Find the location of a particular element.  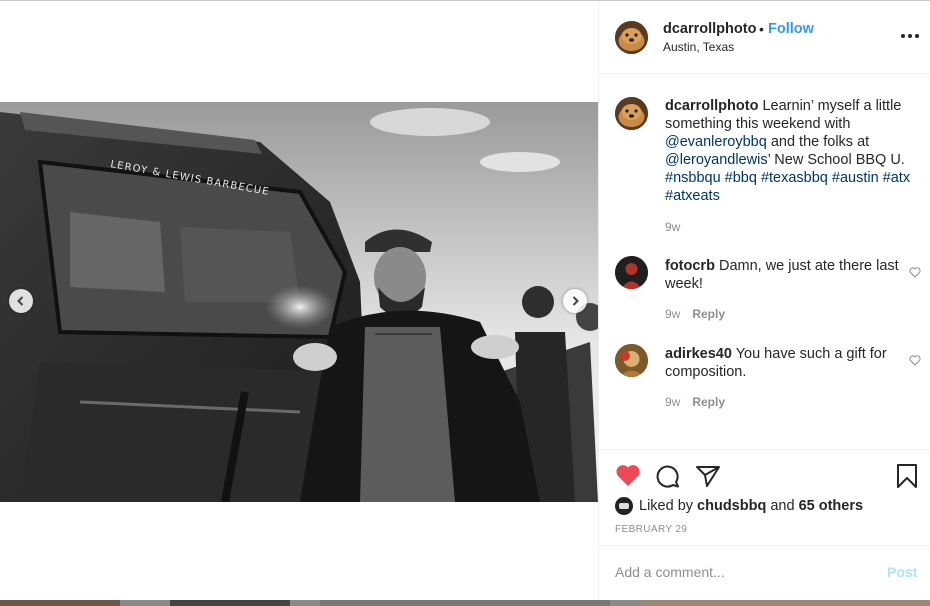

chevron-left-icon is located at coordinates (20, 301).